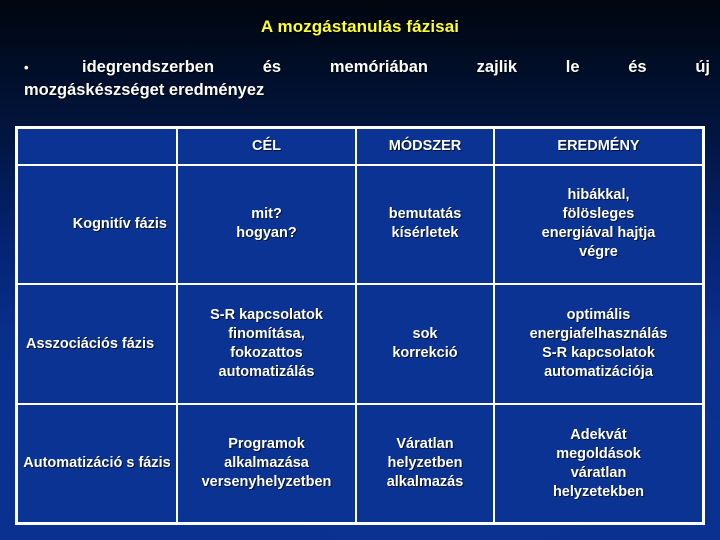 The image size is (720, 540). I want to click on bullet-line-2: mozgáskészséget eredményez, so click(144, 90).